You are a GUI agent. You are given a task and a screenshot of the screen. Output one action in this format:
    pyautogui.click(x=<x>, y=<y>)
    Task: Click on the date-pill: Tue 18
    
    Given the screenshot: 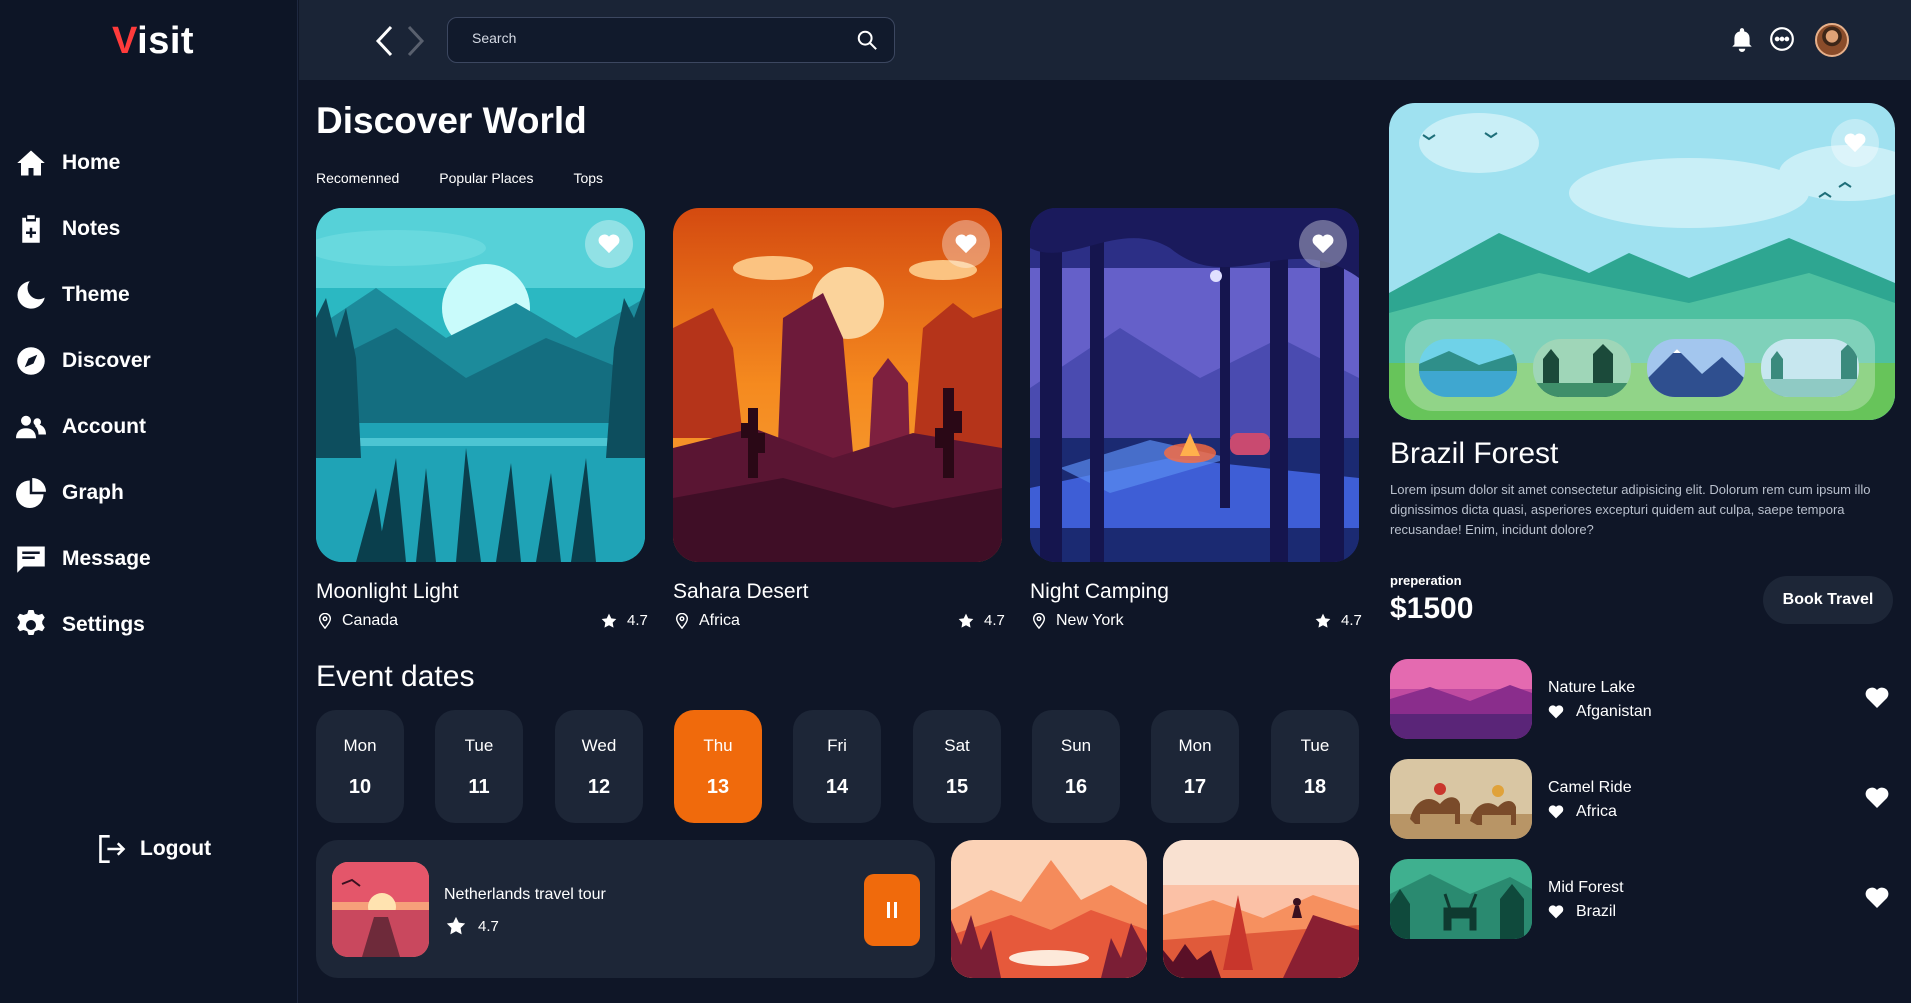 What is the action you would take?
    pyautogui.click(x=1315, y=766)
    